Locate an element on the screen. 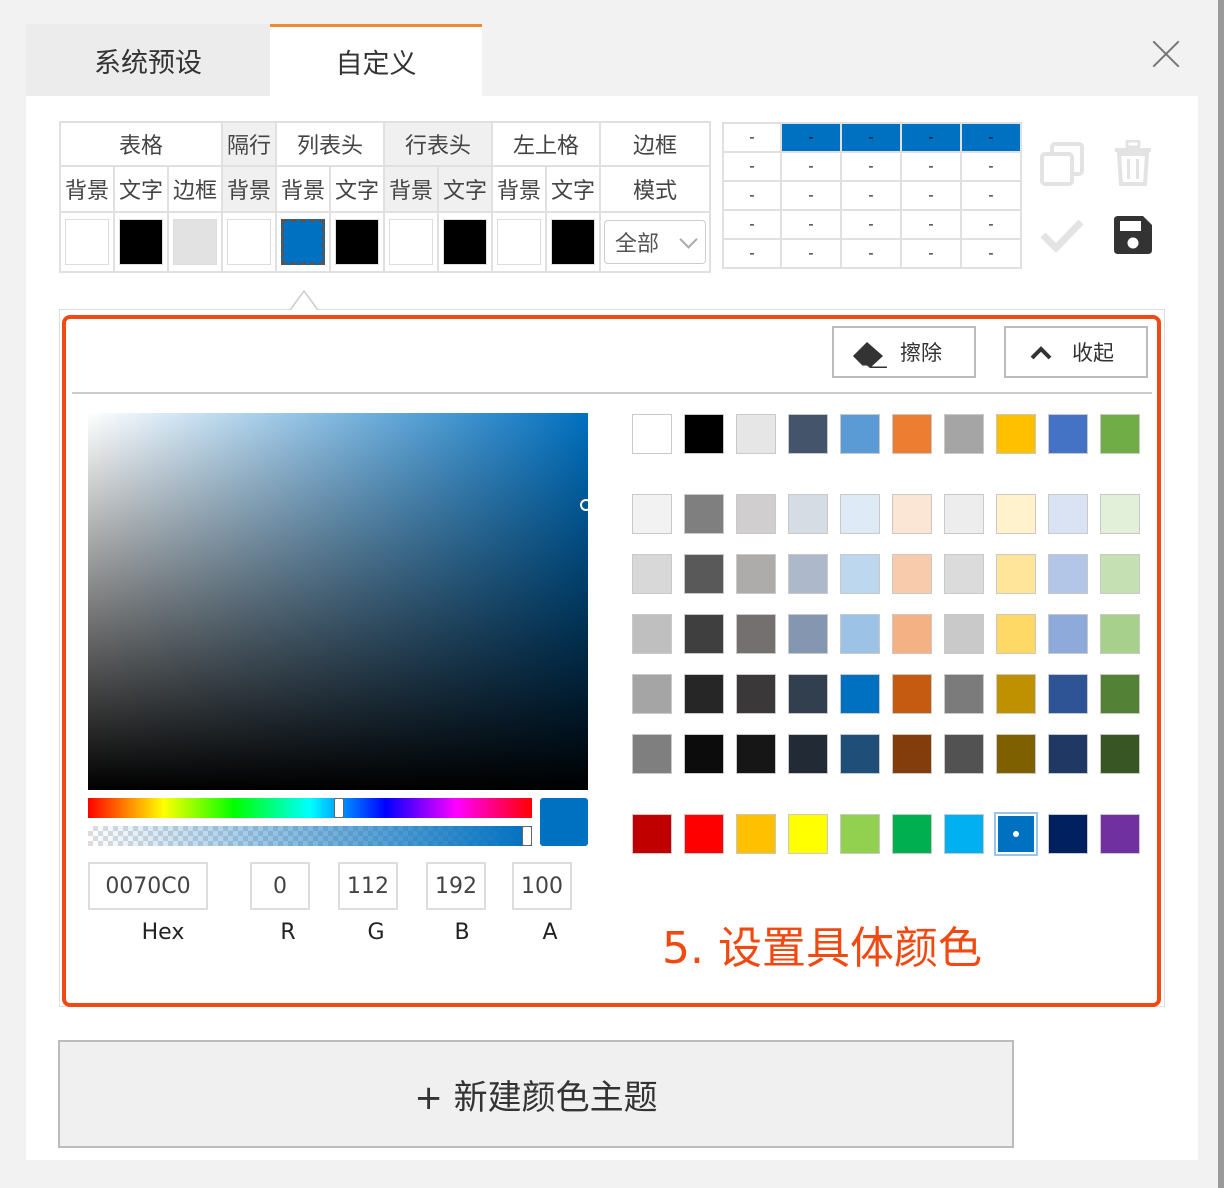  hex-input: 0070C0 is located at coordinates (148, 886).